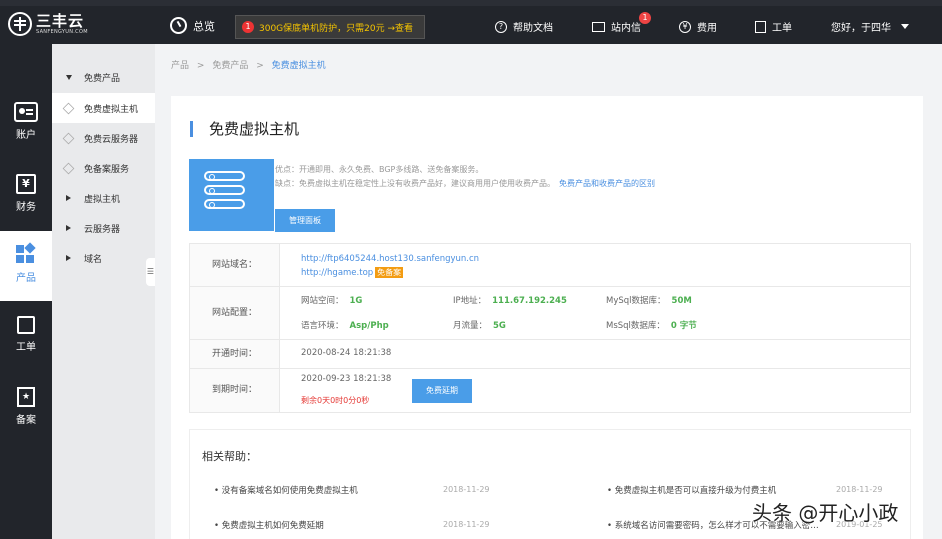  What do you see at coordinates (26, 408) in the screenshot?
I see `nav-record: ★ 备案` at bounding box center [26, 408].